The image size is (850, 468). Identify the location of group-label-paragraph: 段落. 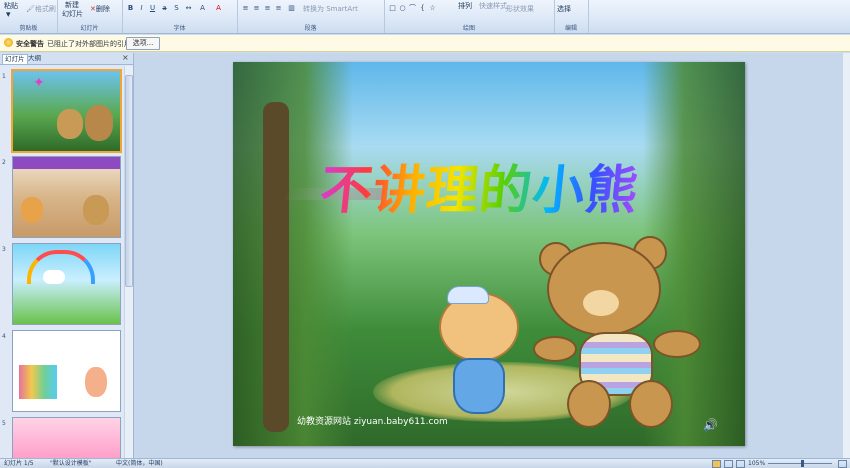
(310, 28).